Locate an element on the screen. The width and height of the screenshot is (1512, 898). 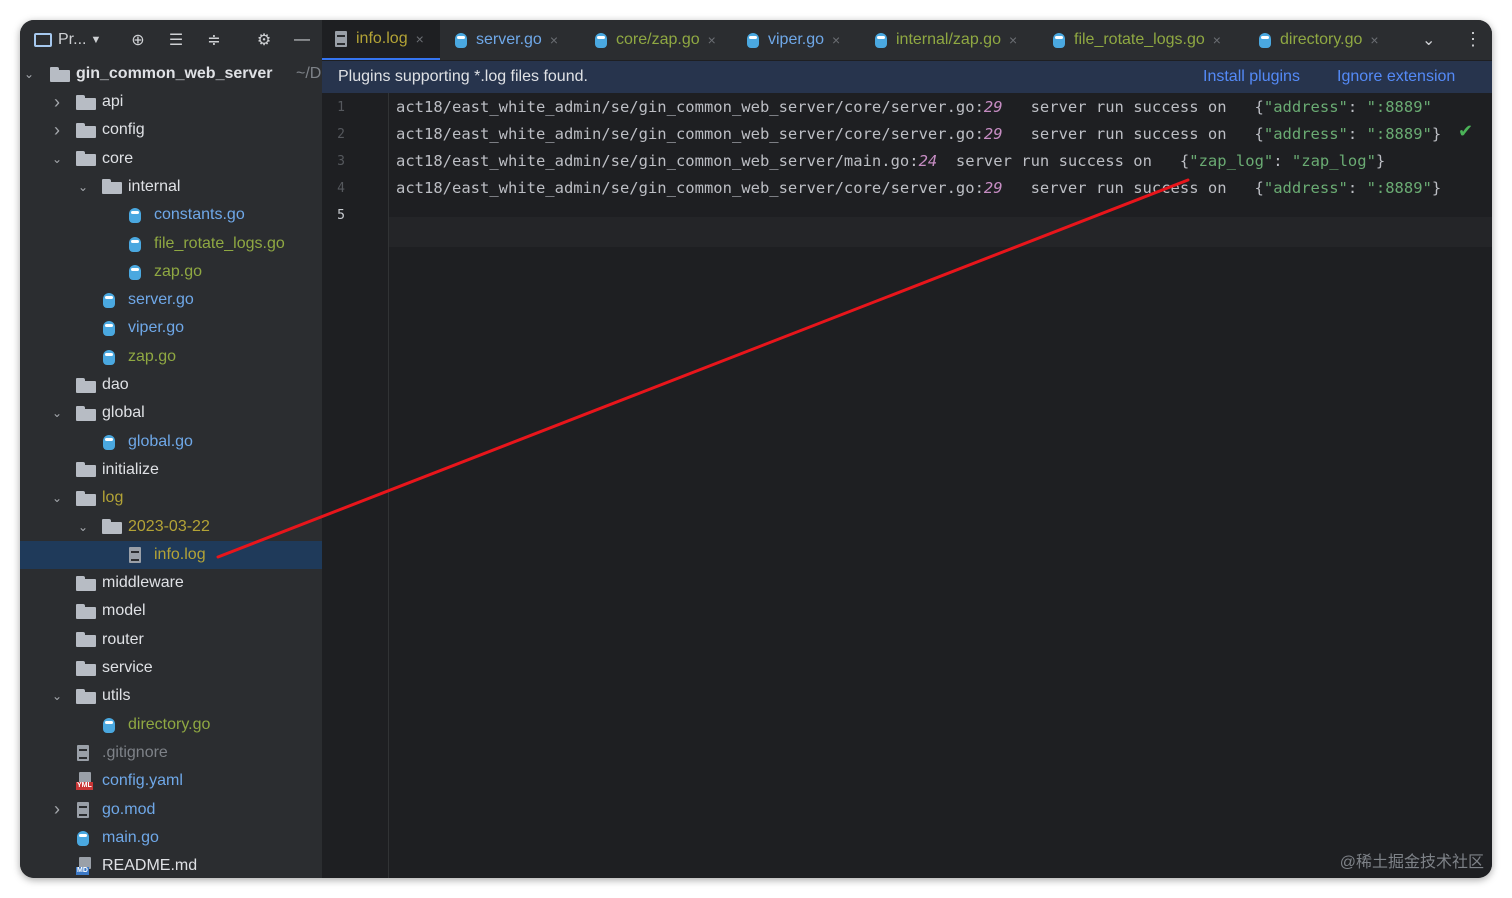
editor-tab: internal/zap.go × is located at coordinates (950, 40).